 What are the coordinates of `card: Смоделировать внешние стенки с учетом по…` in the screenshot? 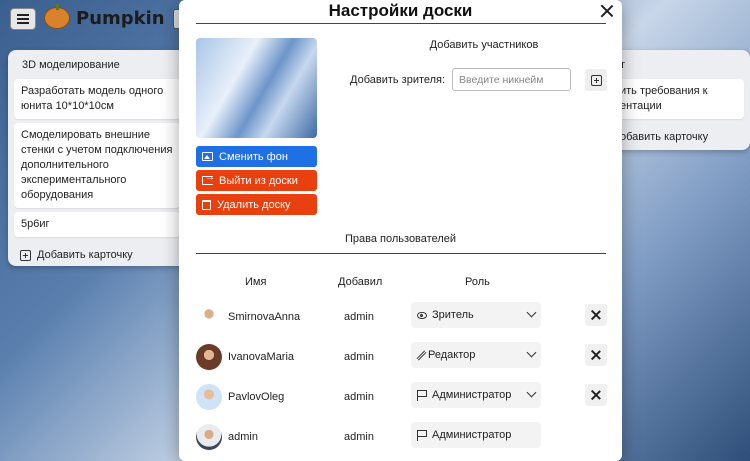 It's located at (97, 165).